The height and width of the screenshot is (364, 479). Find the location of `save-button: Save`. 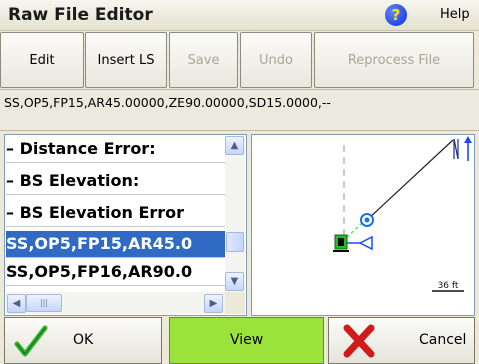

save-button: Save is located at coordinates (203, 60).